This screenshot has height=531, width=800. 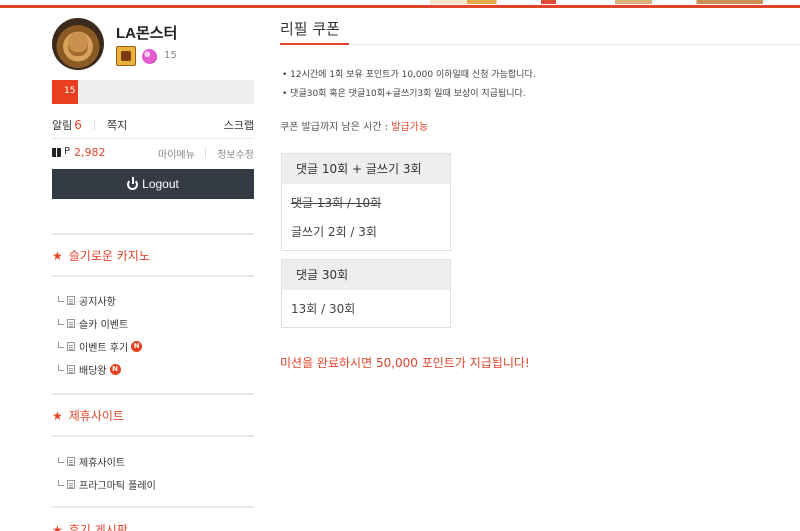 I want to click on gift-icon, so click(x=56, y=151).